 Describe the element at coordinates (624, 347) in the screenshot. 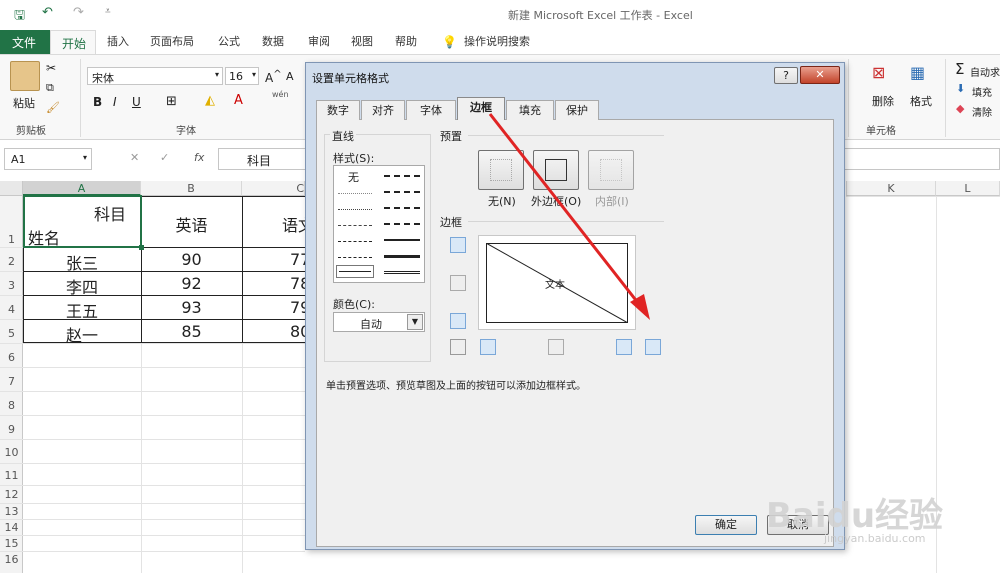

I see `border-right-button` at that location.